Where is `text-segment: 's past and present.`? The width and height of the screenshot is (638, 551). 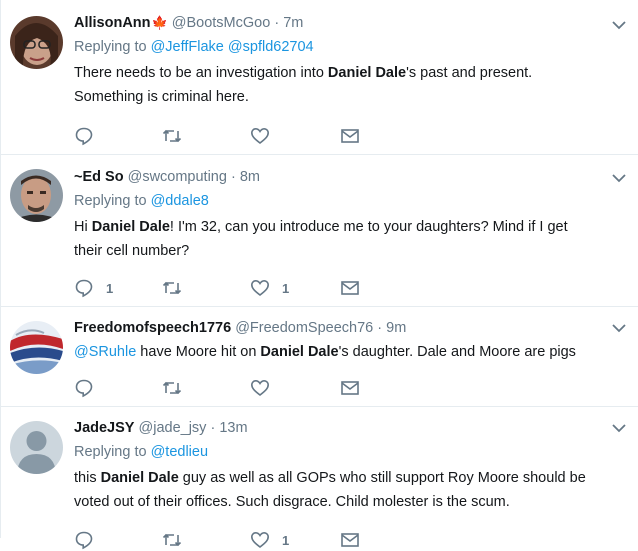
text-segment: 's past and present. is located at coordinates (469, 73).